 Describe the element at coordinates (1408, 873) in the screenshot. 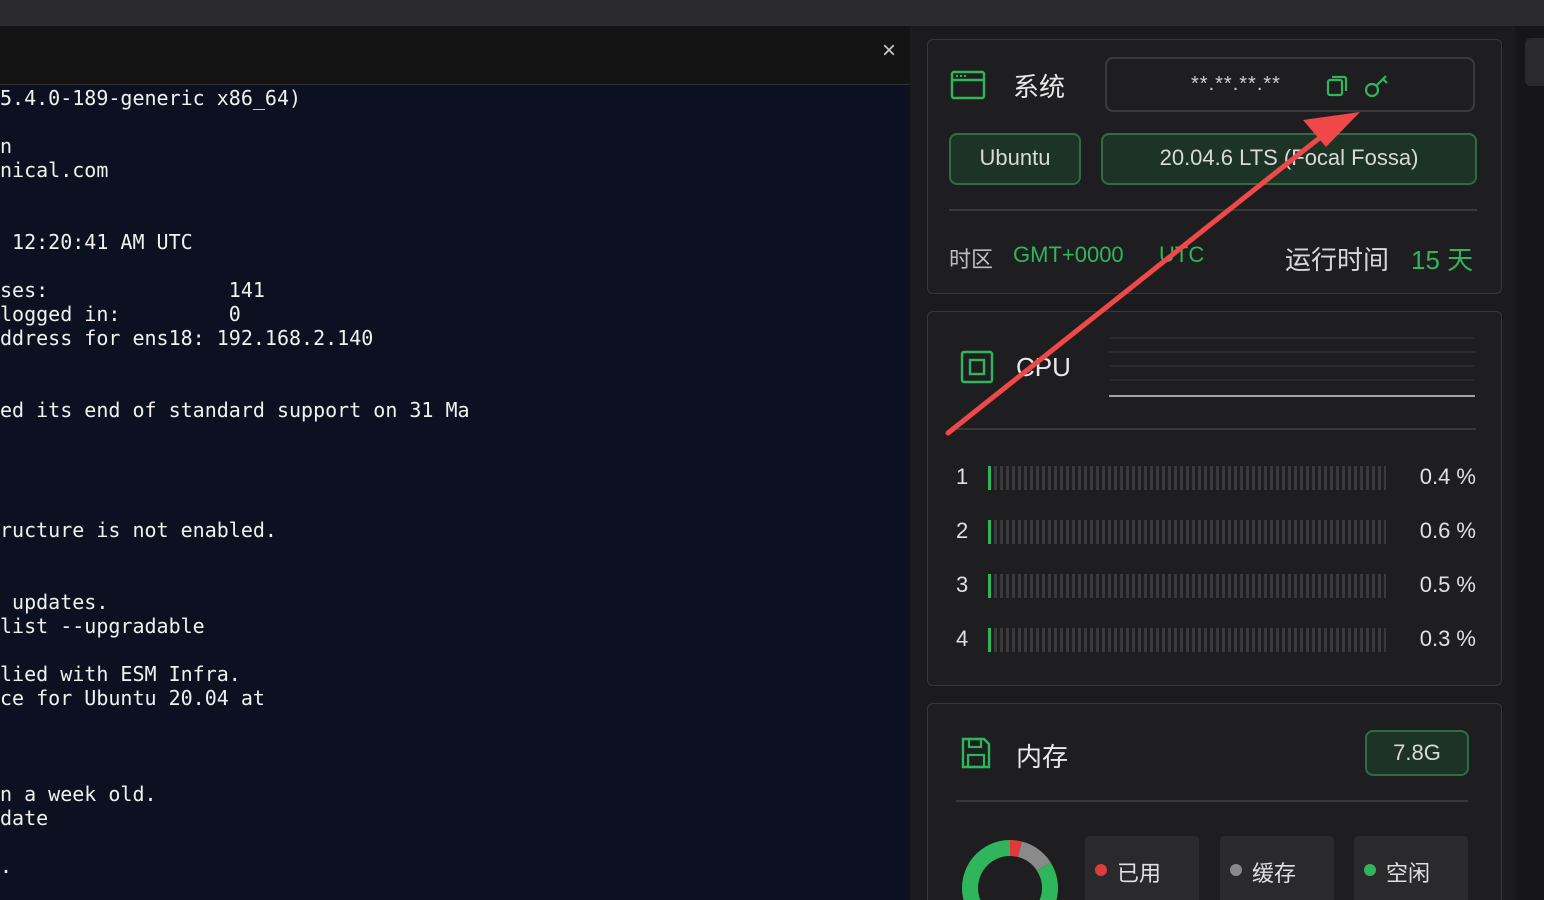

I see `legend-free-label: 空闲` at that location.